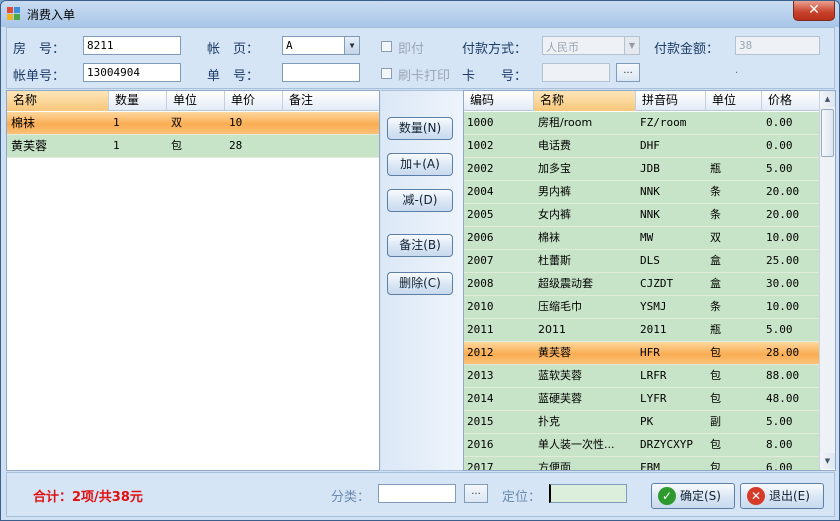 This screenshot has height=521, width=840. I want to click on room-input: 8211, so click(132, 45).